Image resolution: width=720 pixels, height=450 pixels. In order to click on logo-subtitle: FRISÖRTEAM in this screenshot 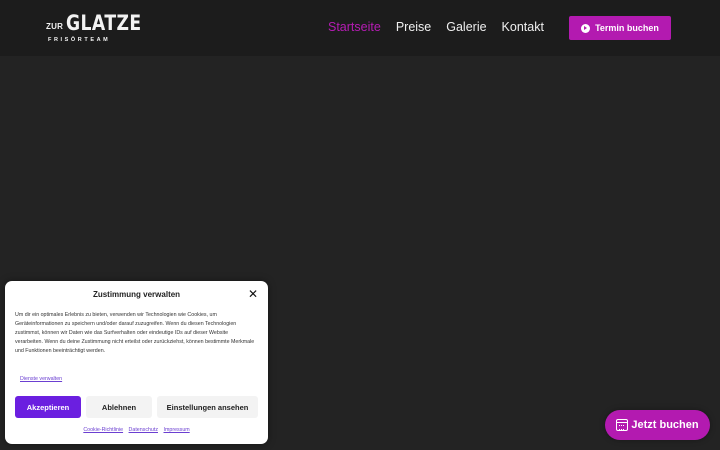, I will do `click(79, 40)`.